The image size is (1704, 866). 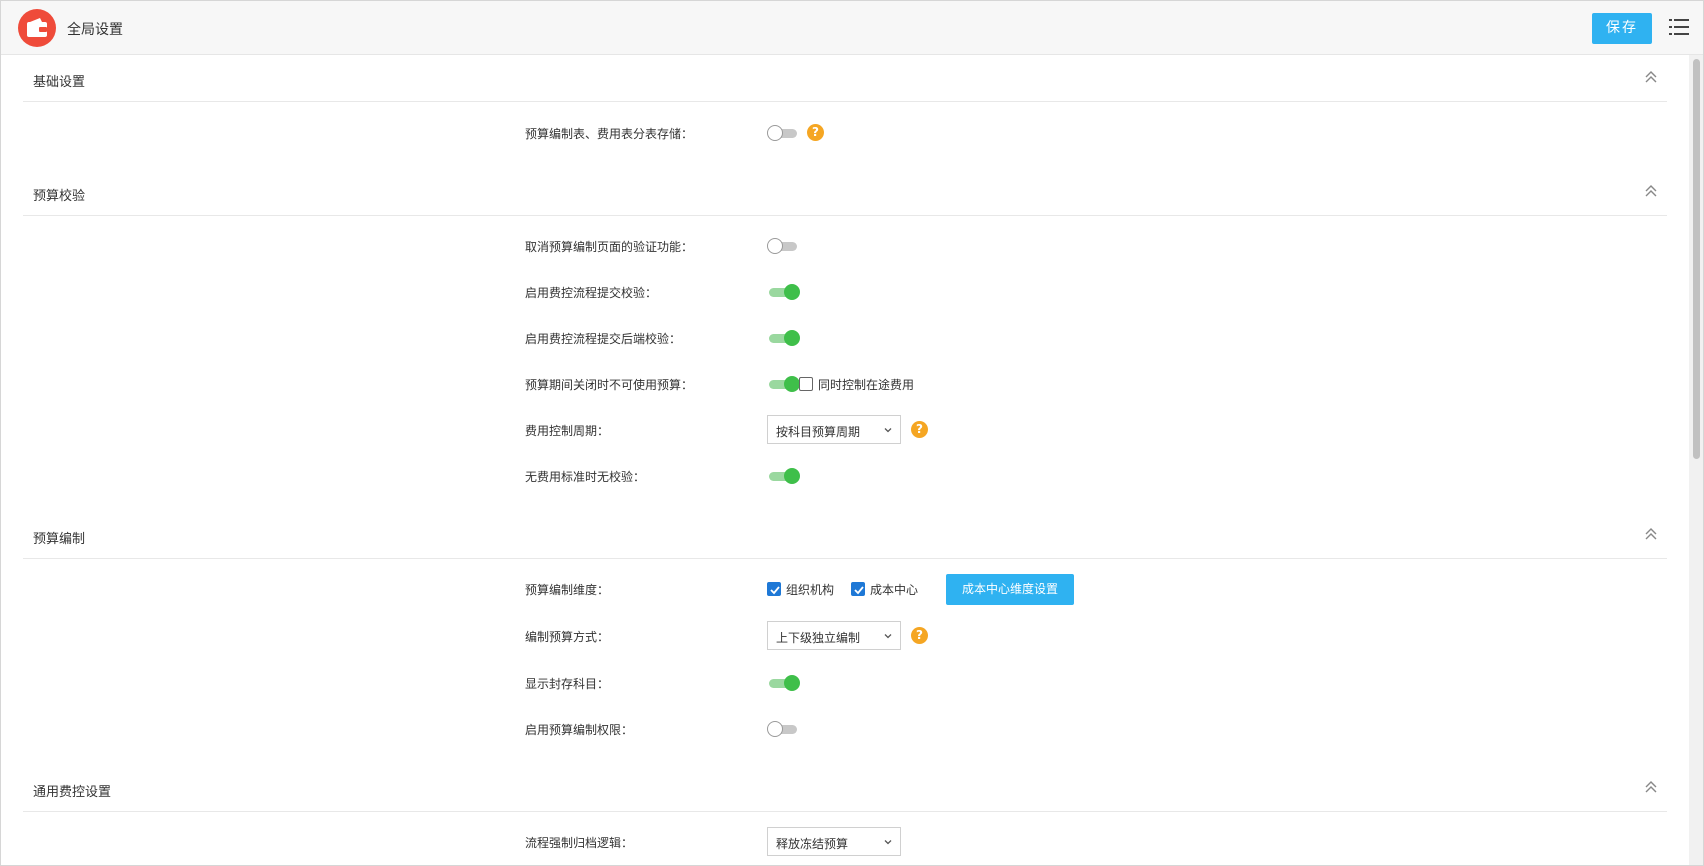 What do you see at coordinates (567, 684) in the screenshot?
I see `setting-label: 显示封存科目：` at bounding box center [567, 684].